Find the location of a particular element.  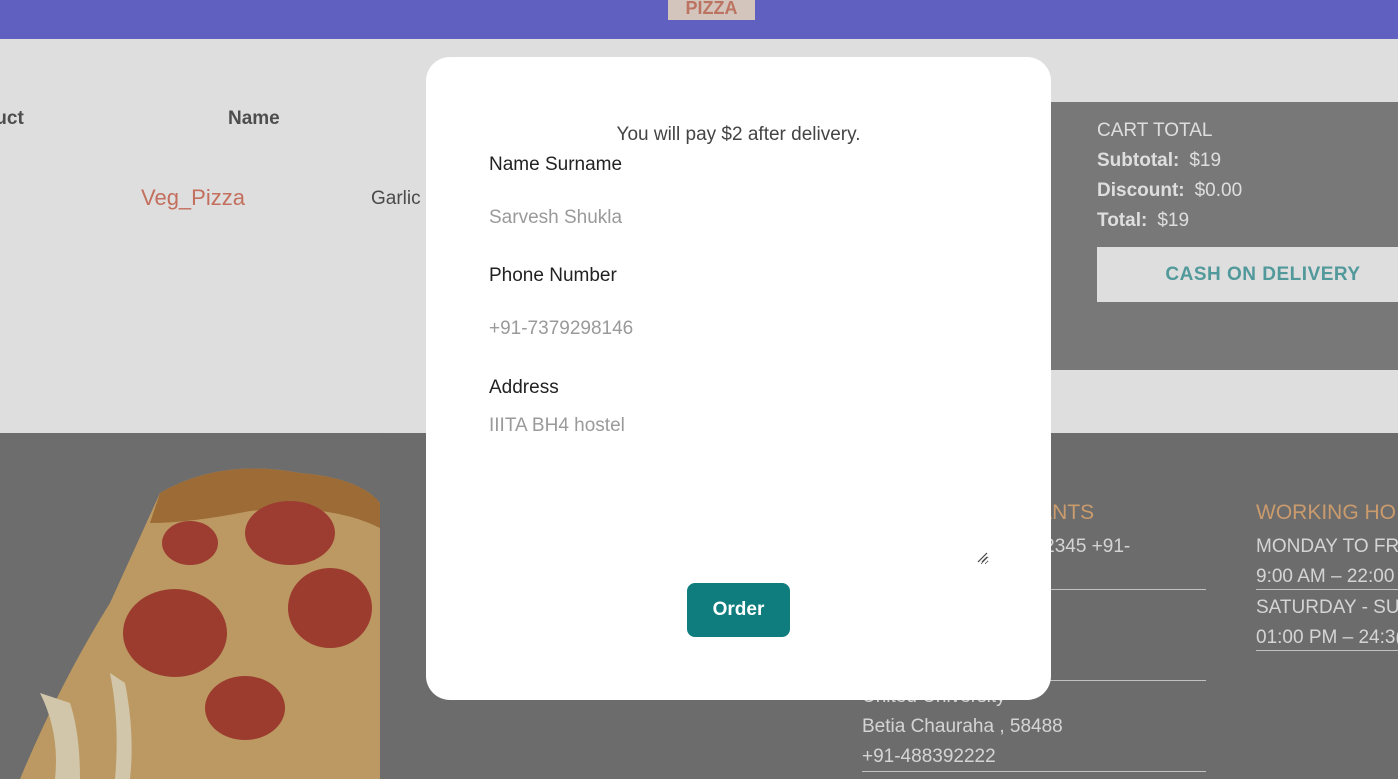

phone-input is located at coordinates (739, 329).